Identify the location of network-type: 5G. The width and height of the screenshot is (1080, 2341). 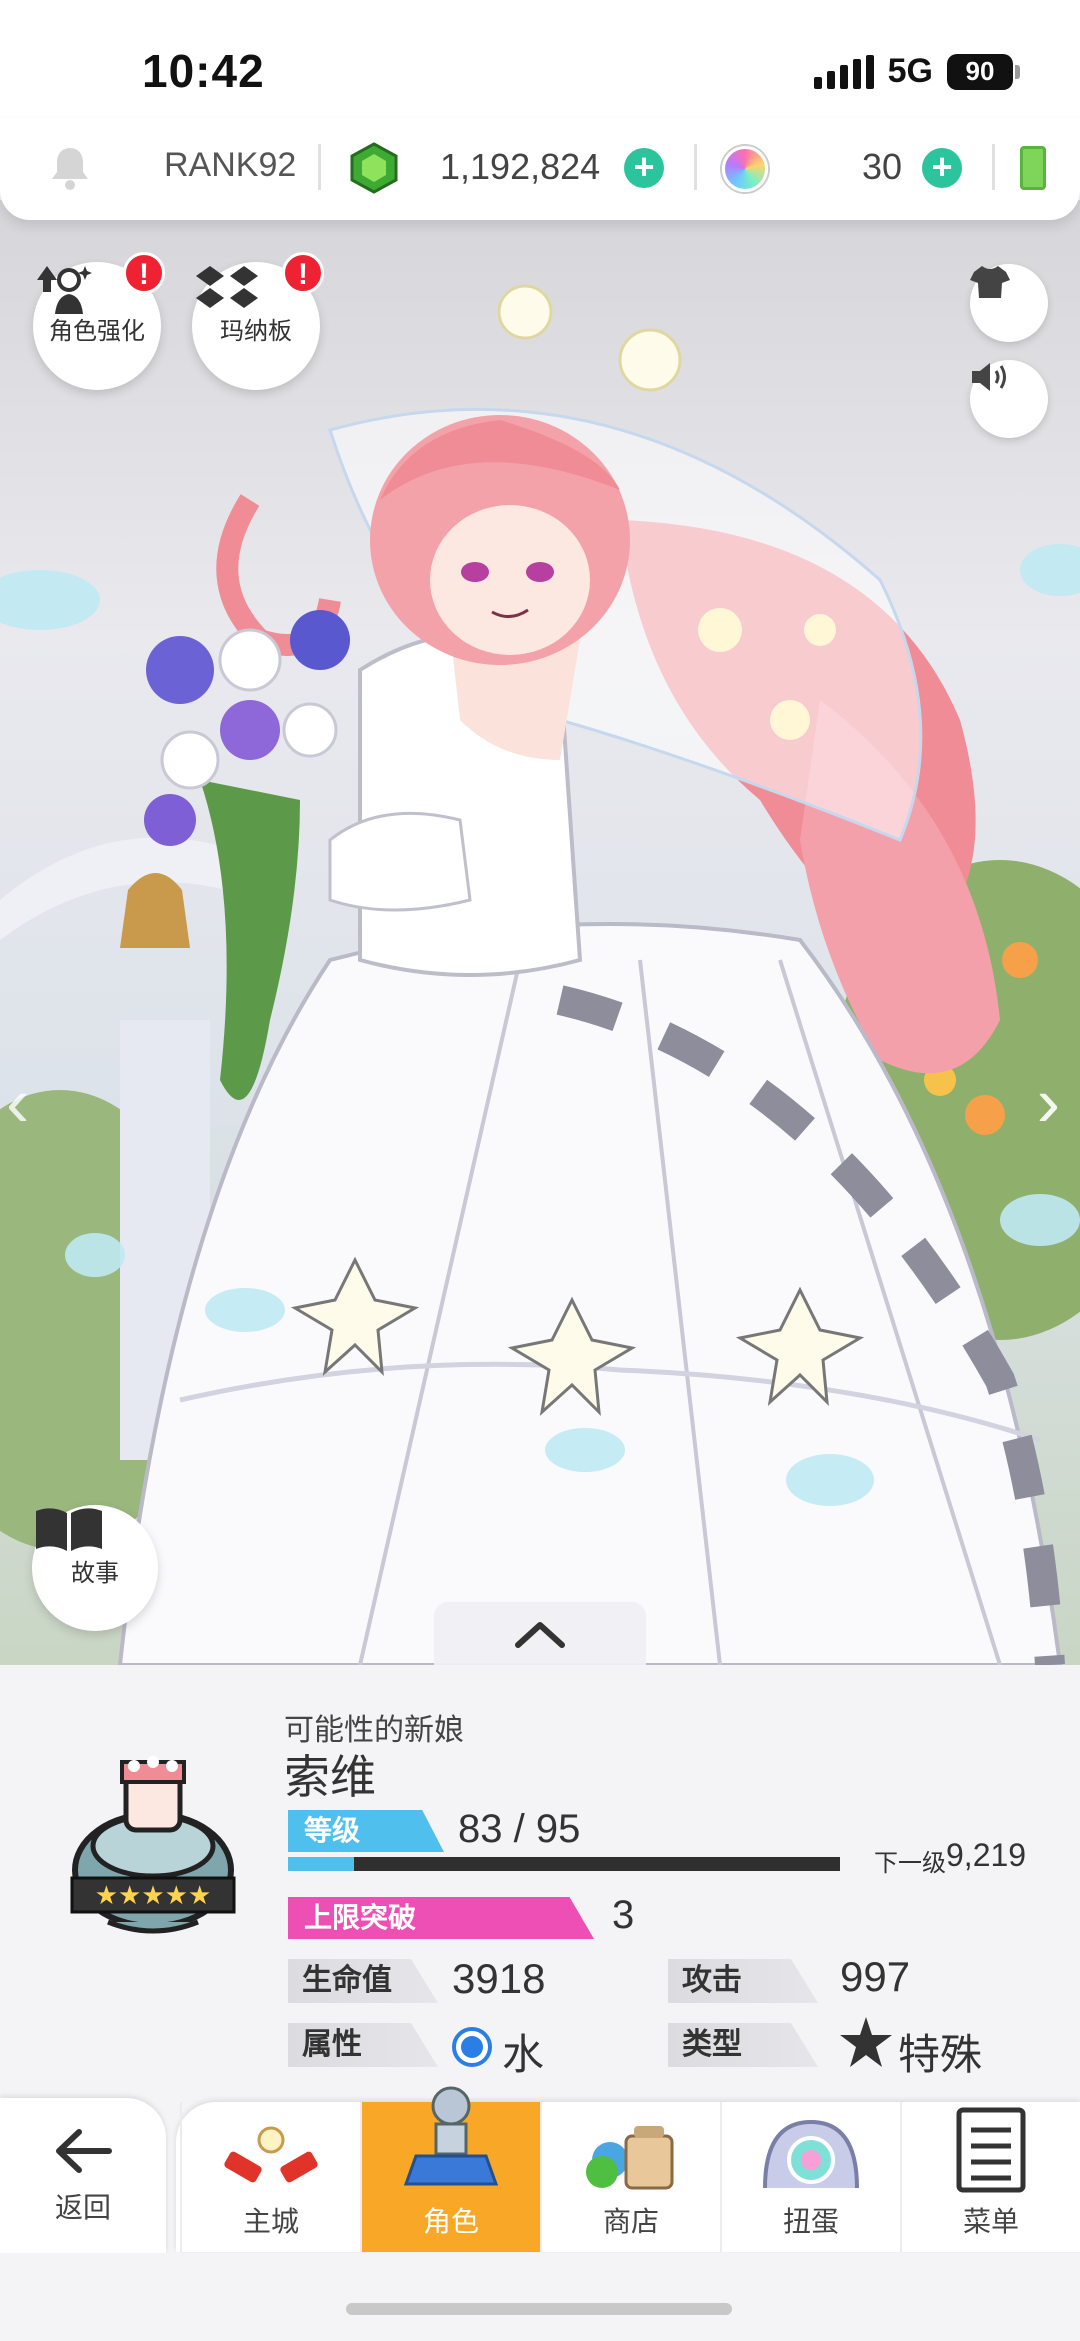
(910, 71).